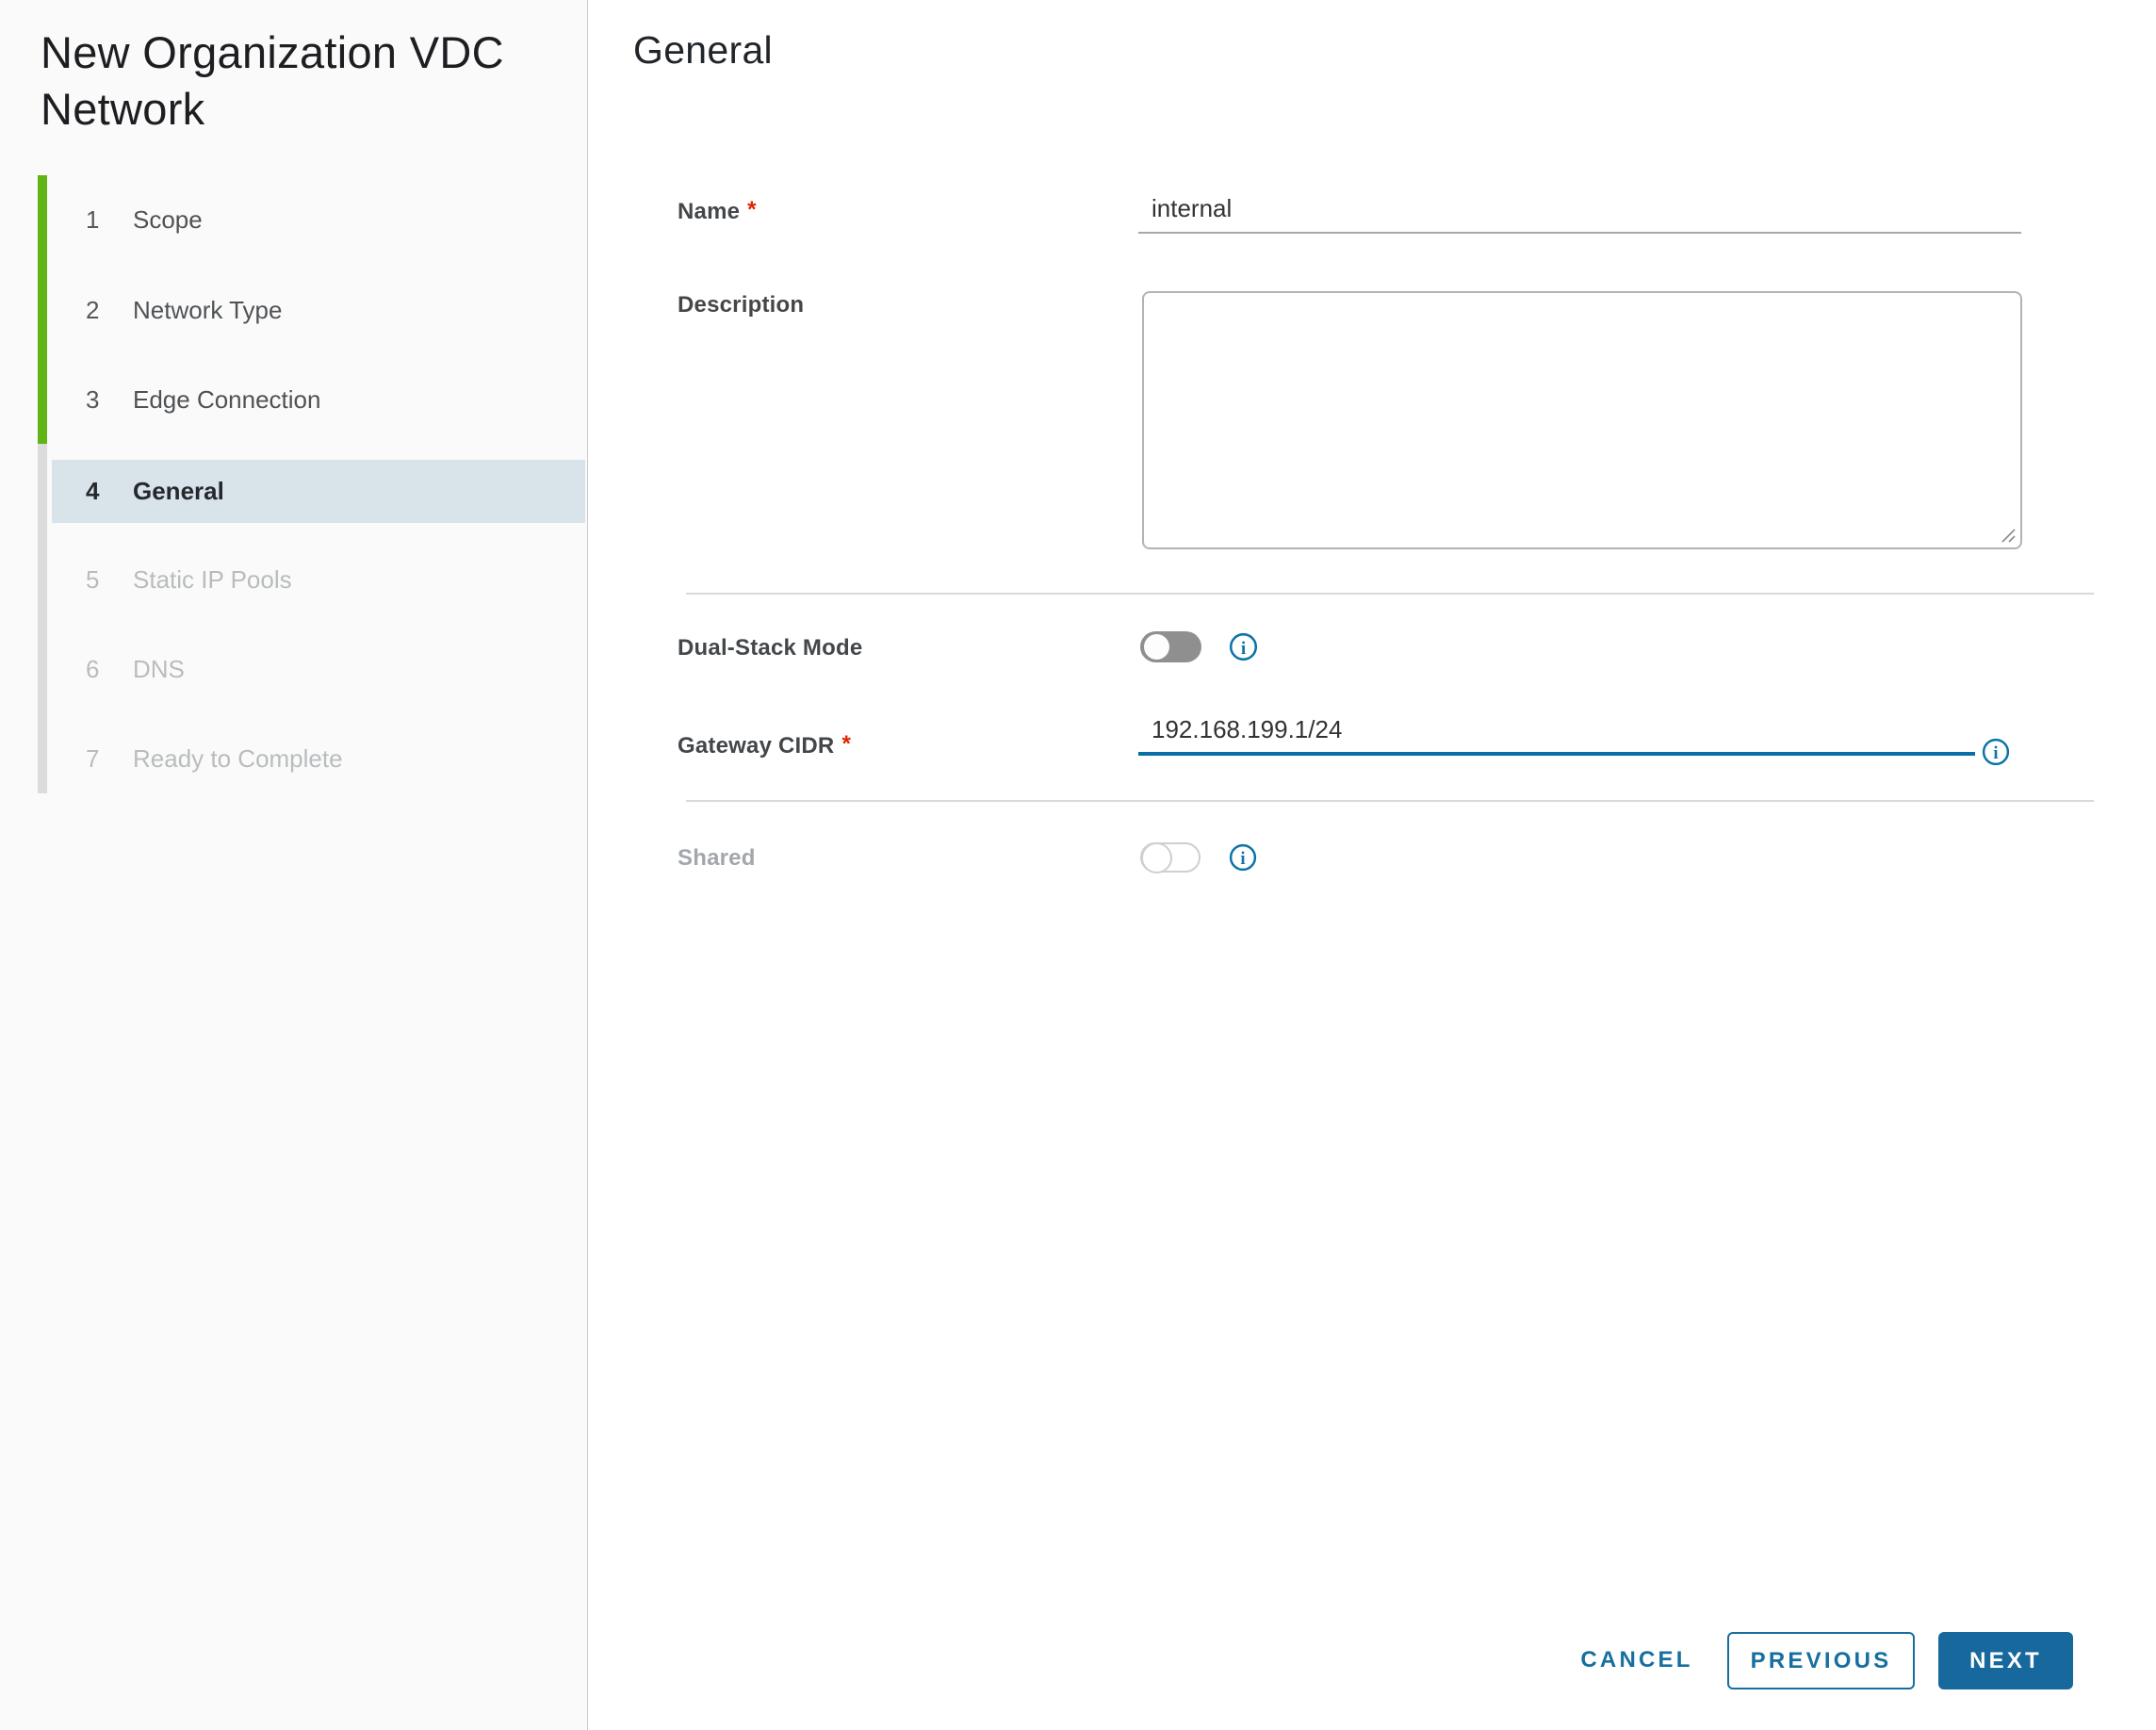 This screenshot has height=1730, width=2156. I want to click on wizard-title: New Organization VDC Network, so click(272, 80).